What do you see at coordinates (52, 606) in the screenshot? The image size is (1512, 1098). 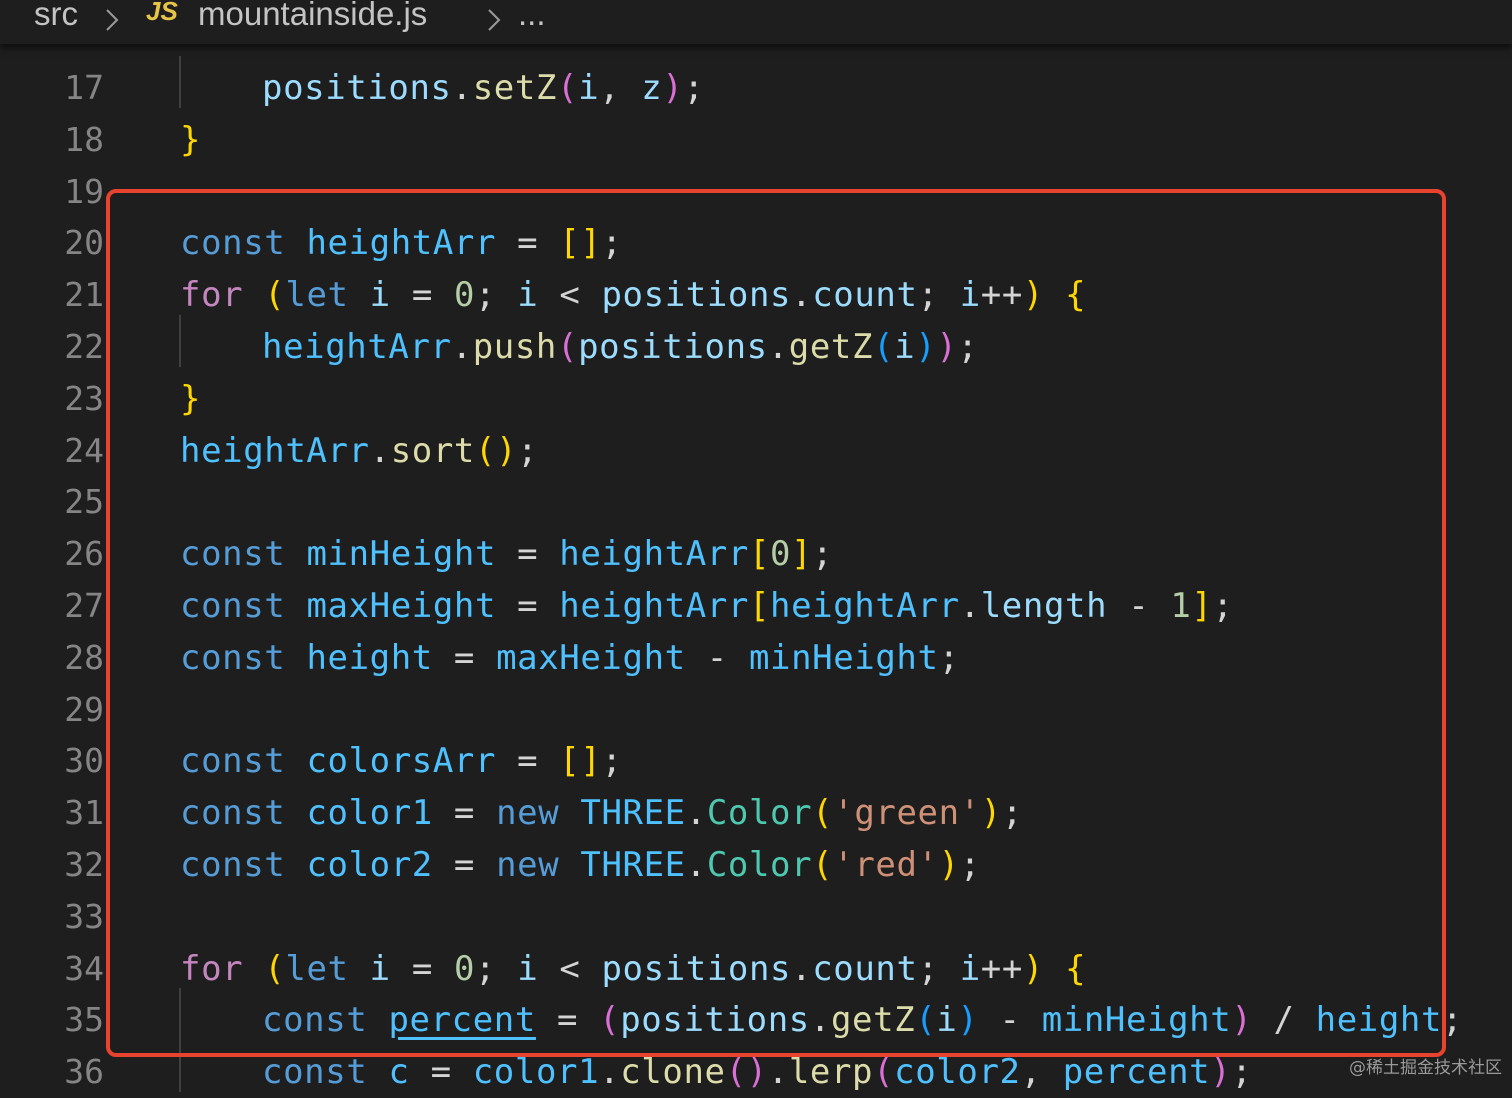 I see `line-number: 27` at bounding box center [52, 606].